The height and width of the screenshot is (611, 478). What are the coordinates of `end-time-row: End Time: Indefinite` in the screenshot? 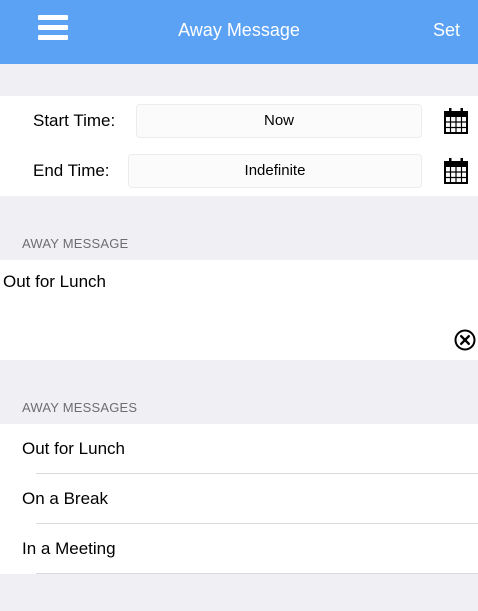 It's located at (239, 171).